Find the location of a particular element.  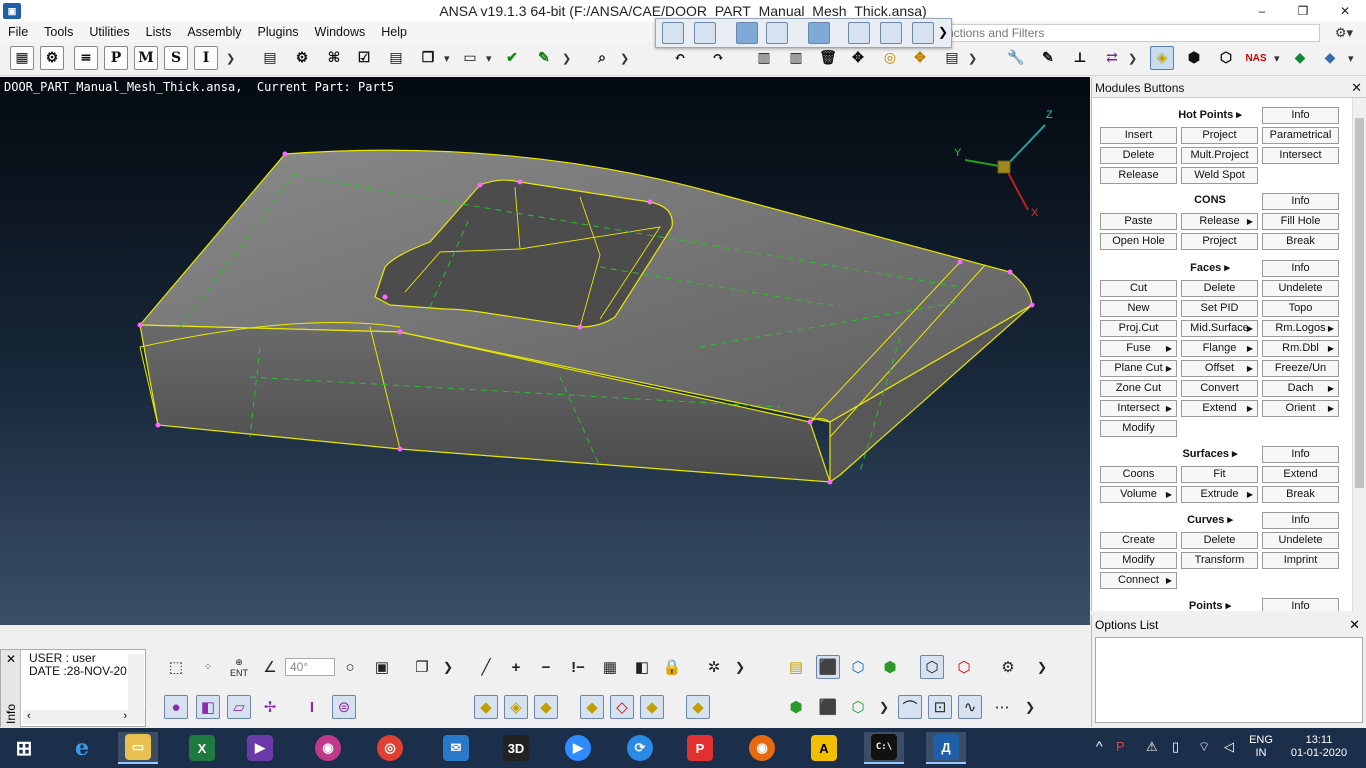

points-cross-icon: ✢ is located at coordinates (270, 707).